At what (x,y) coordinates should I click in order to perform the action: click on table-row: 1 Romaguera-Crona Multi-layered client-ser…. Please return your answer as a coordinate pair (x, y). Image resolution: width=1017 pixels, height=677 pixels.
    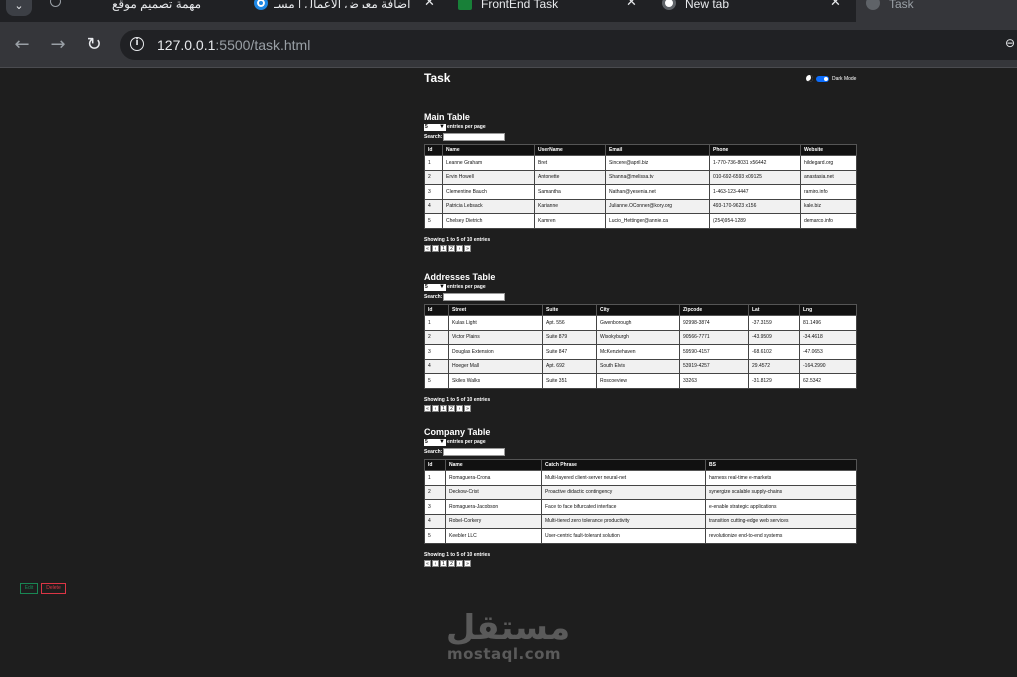
    Looking at the image, I should click on (640, 478).